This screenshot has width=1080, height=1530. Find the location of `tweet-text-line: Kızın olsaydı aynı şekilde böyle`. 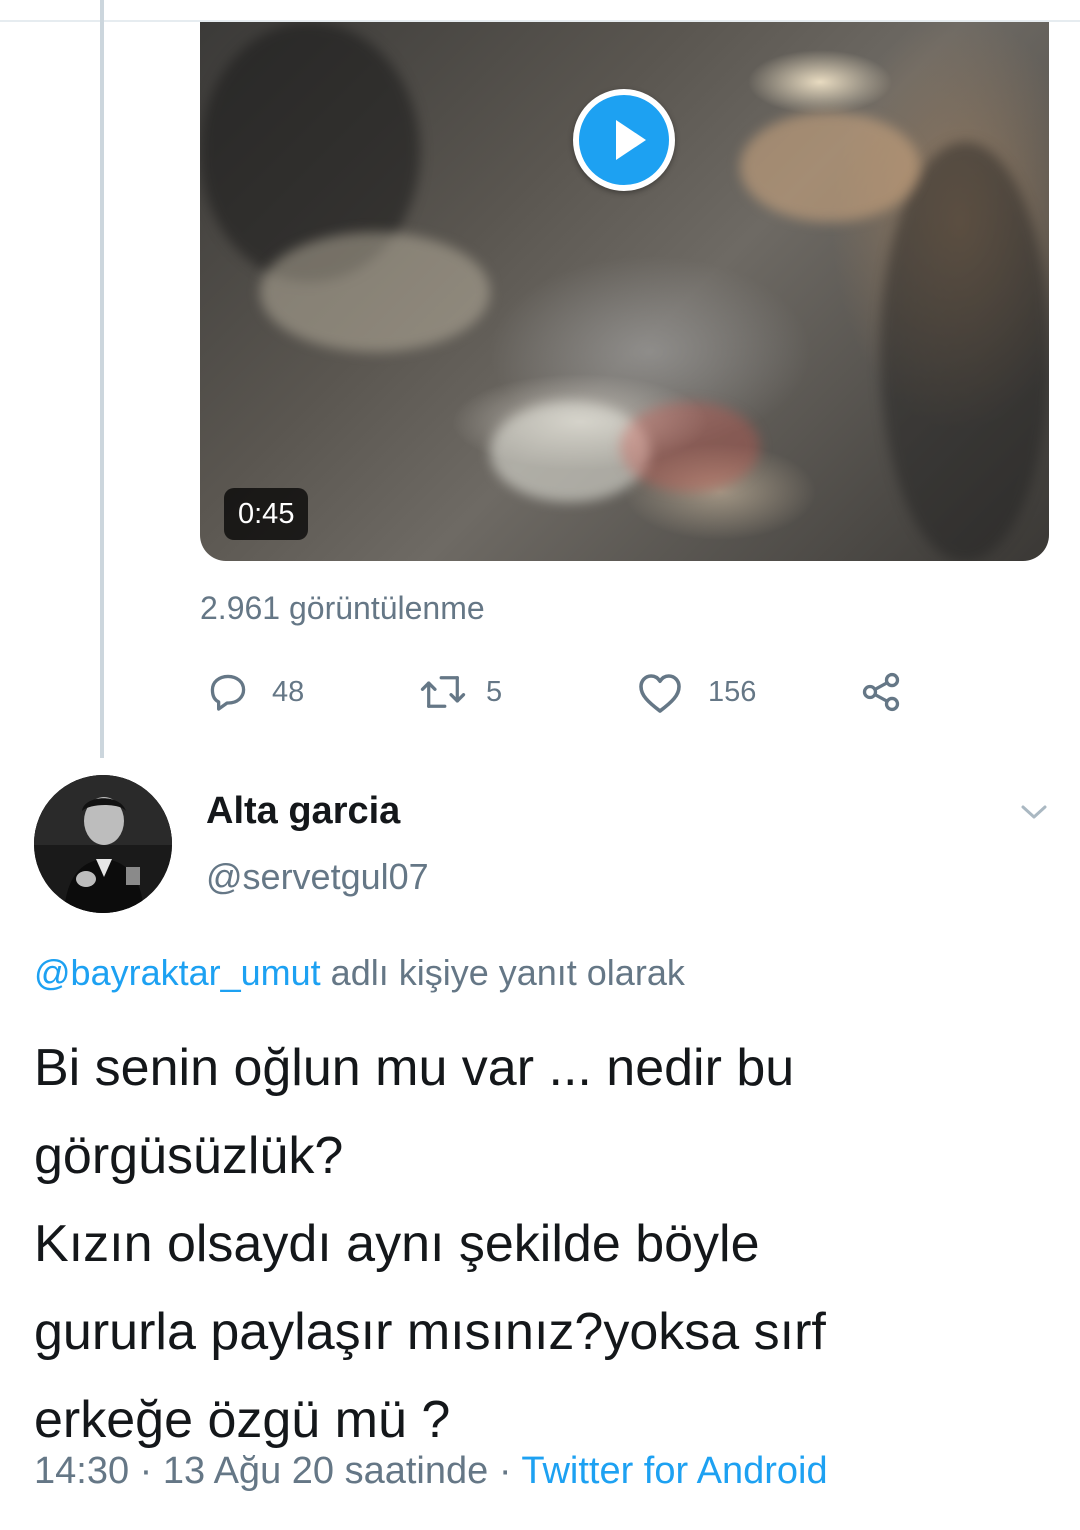

tweet-text-line: Kızın olsaydı aynı şekilde böyle is located at coordinates (397, 1244).